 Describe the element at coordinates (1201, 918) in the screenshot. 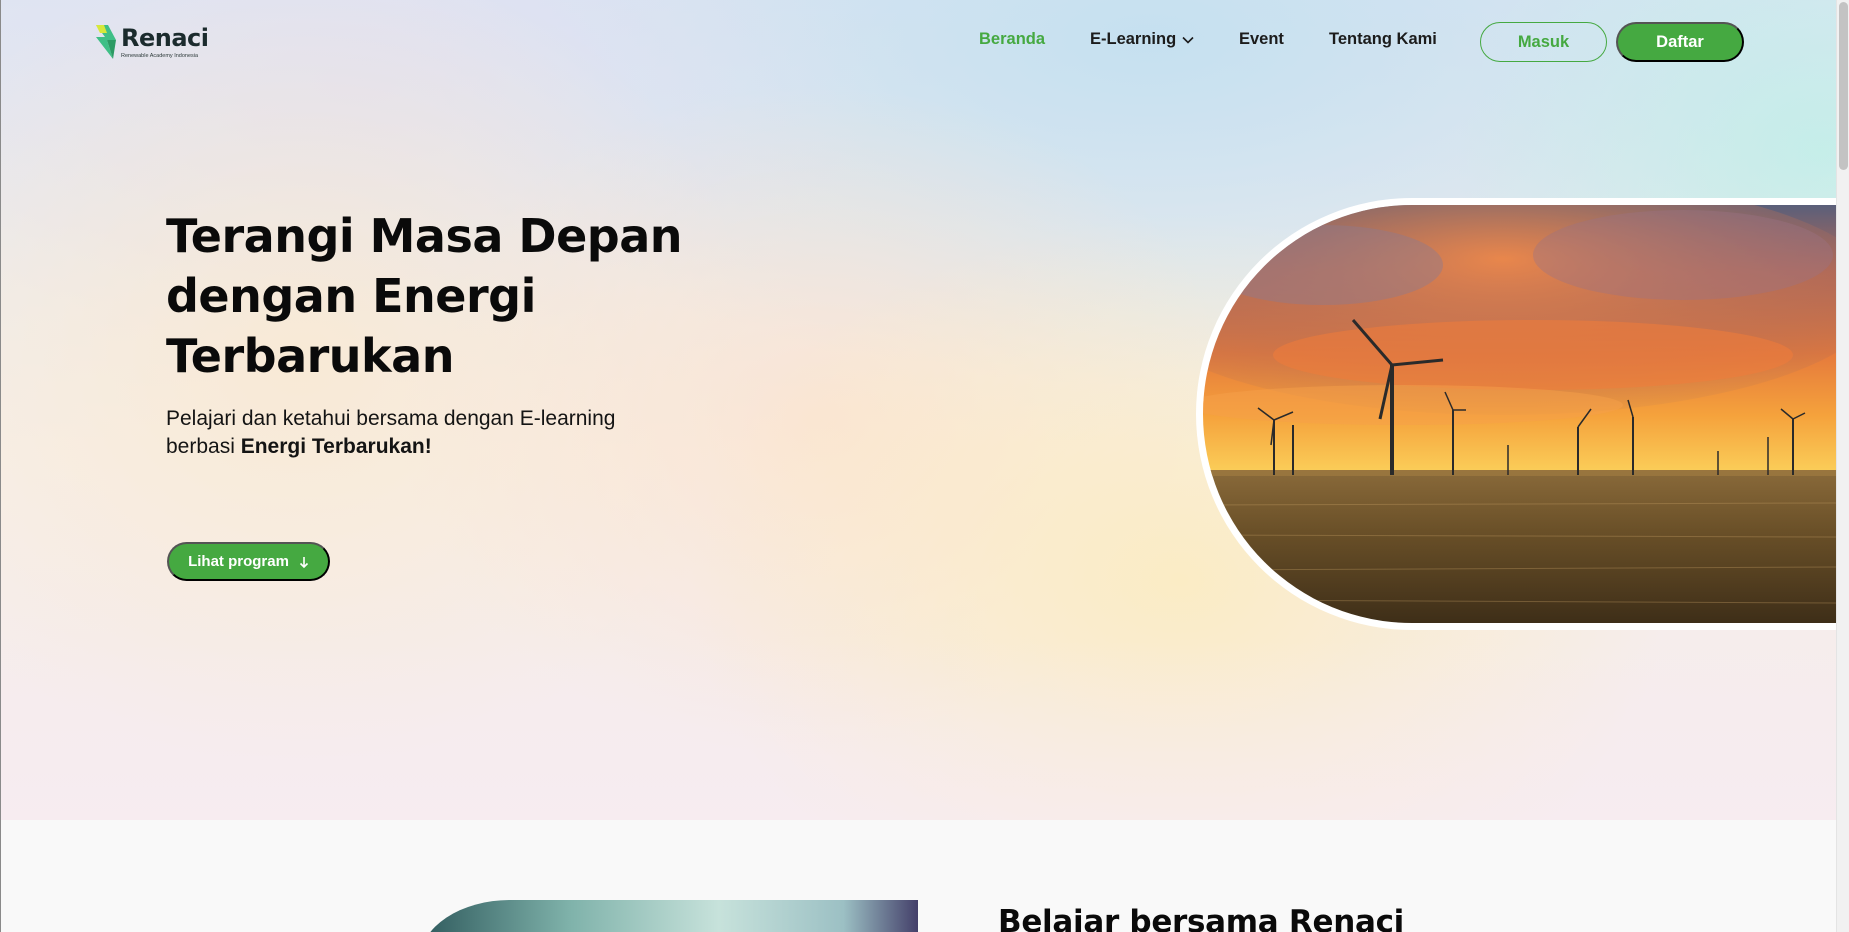

I see `learn-section-title: Belajar bersama Renaci` at that location.